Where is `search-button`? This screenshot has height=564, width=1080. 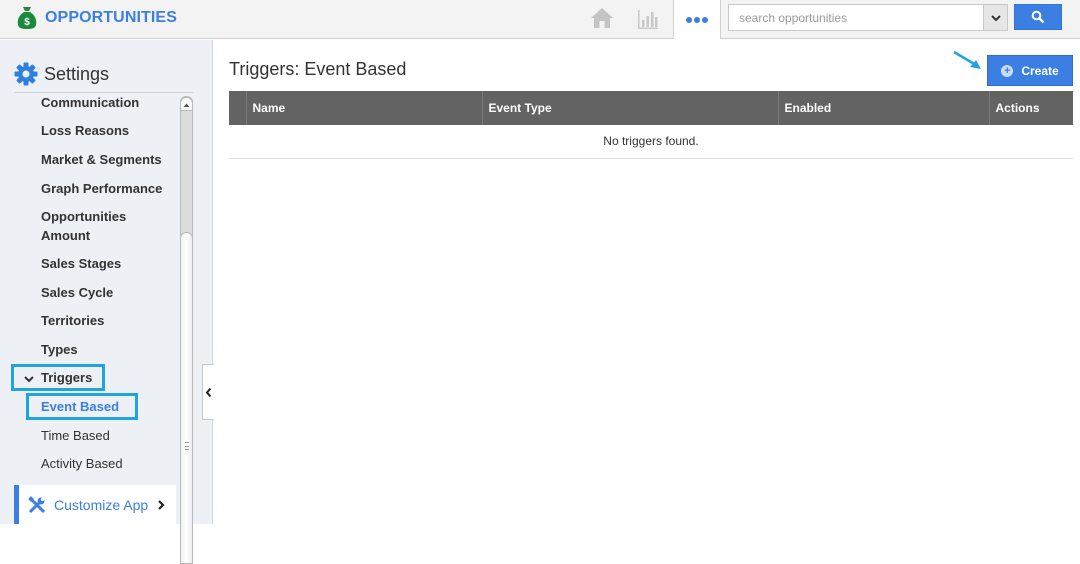
search-button is located at coordinates (1038, 17).